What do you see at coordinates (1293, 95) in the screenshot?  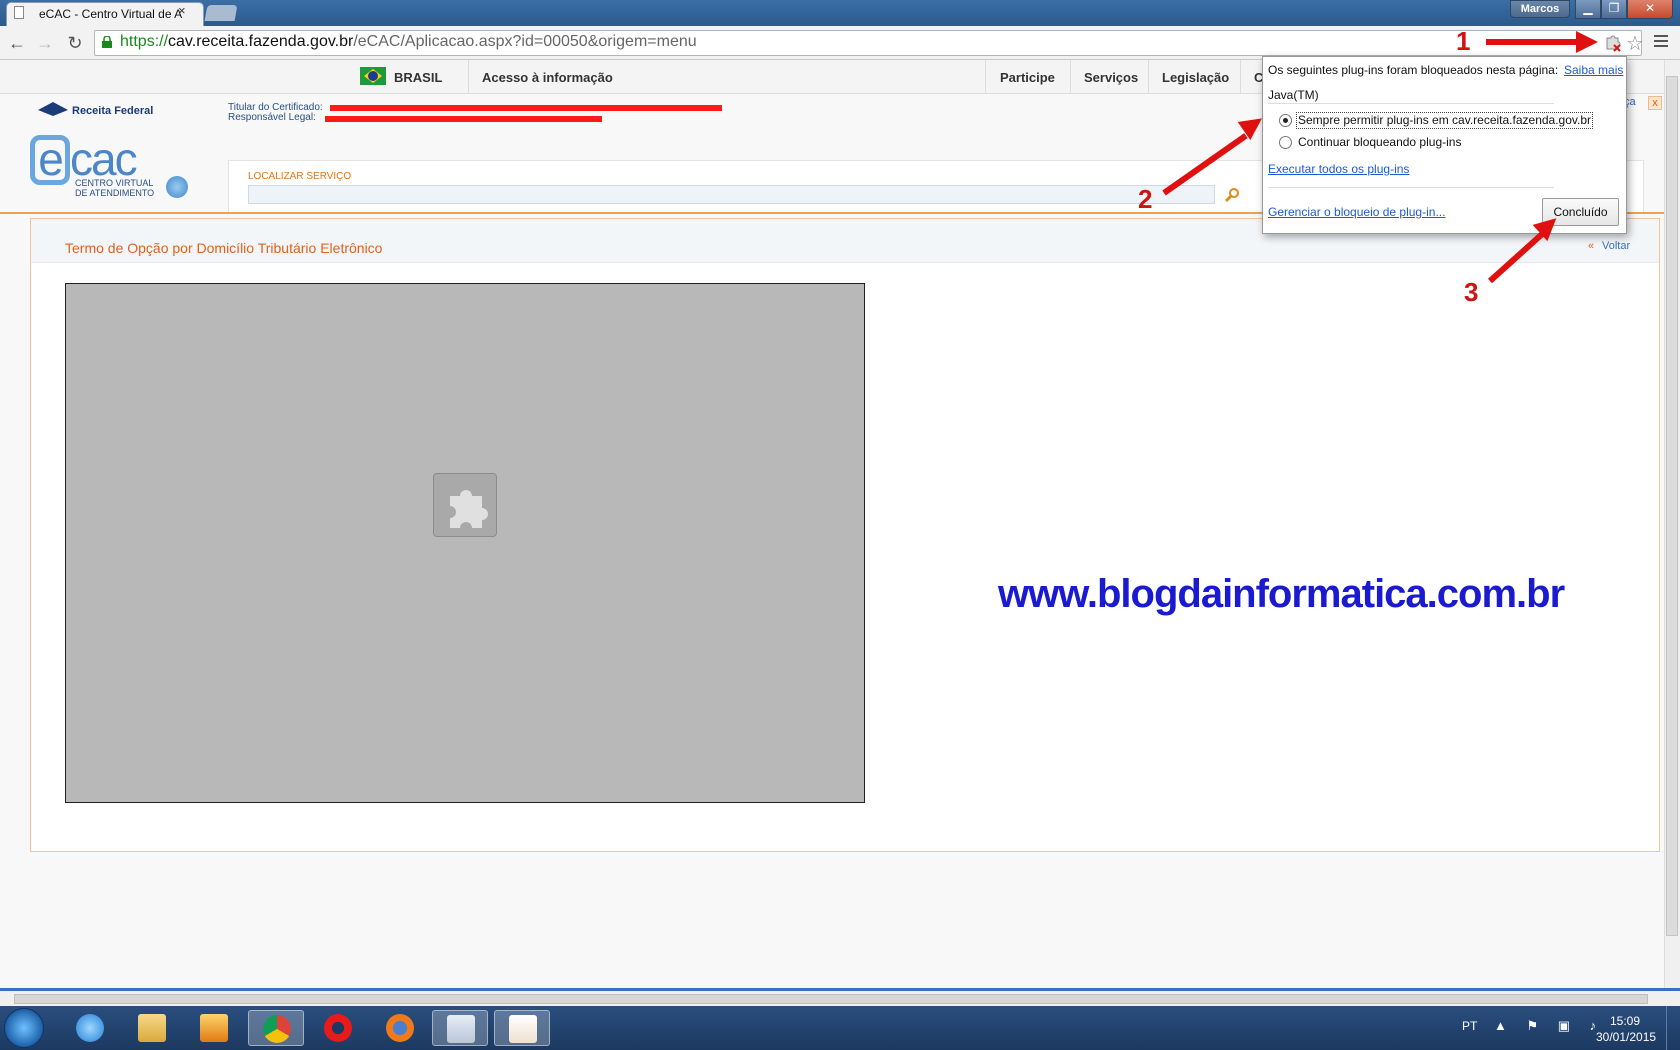 I see `plugin-name: Java(TM)` at bounding box center [1293, 95].